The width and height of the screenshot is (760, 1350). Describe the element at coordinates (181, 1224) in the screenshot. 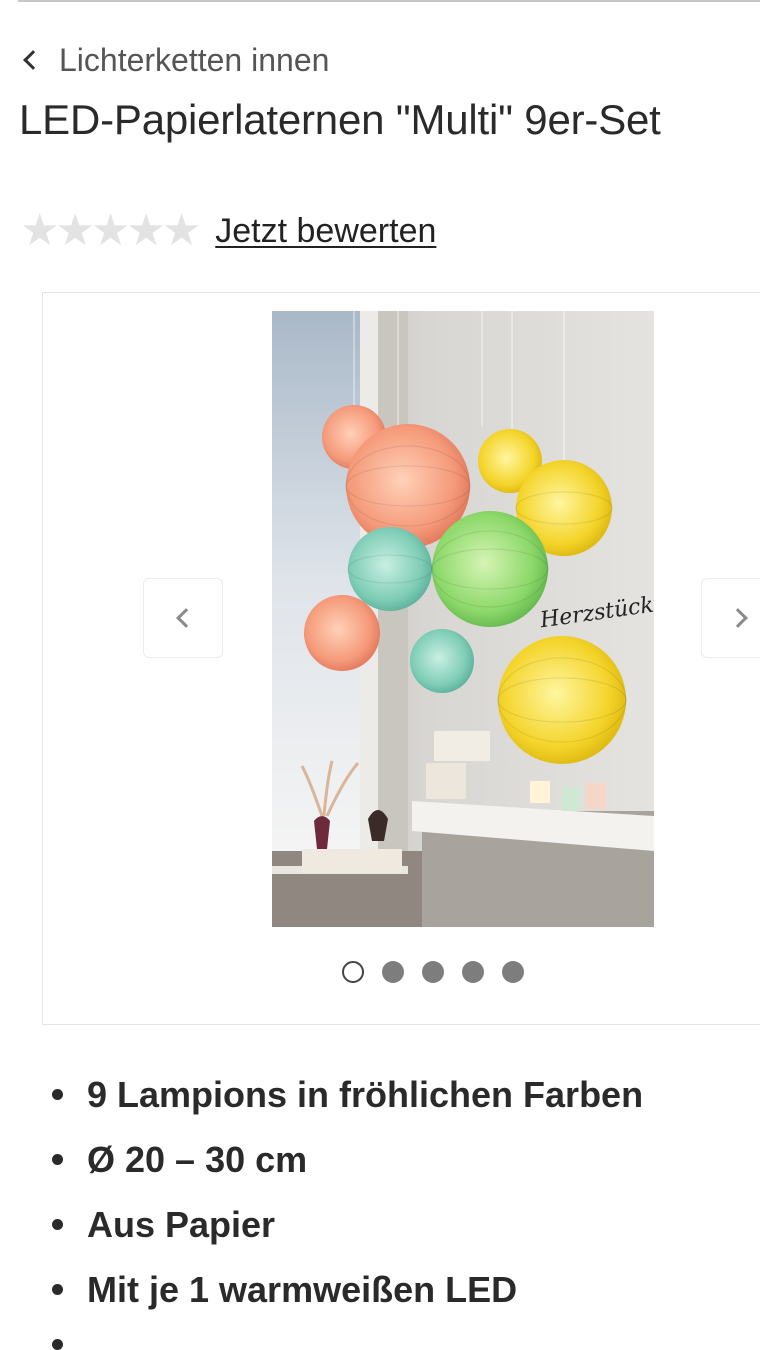

I see `feature-text: Aus Papier` at that location.